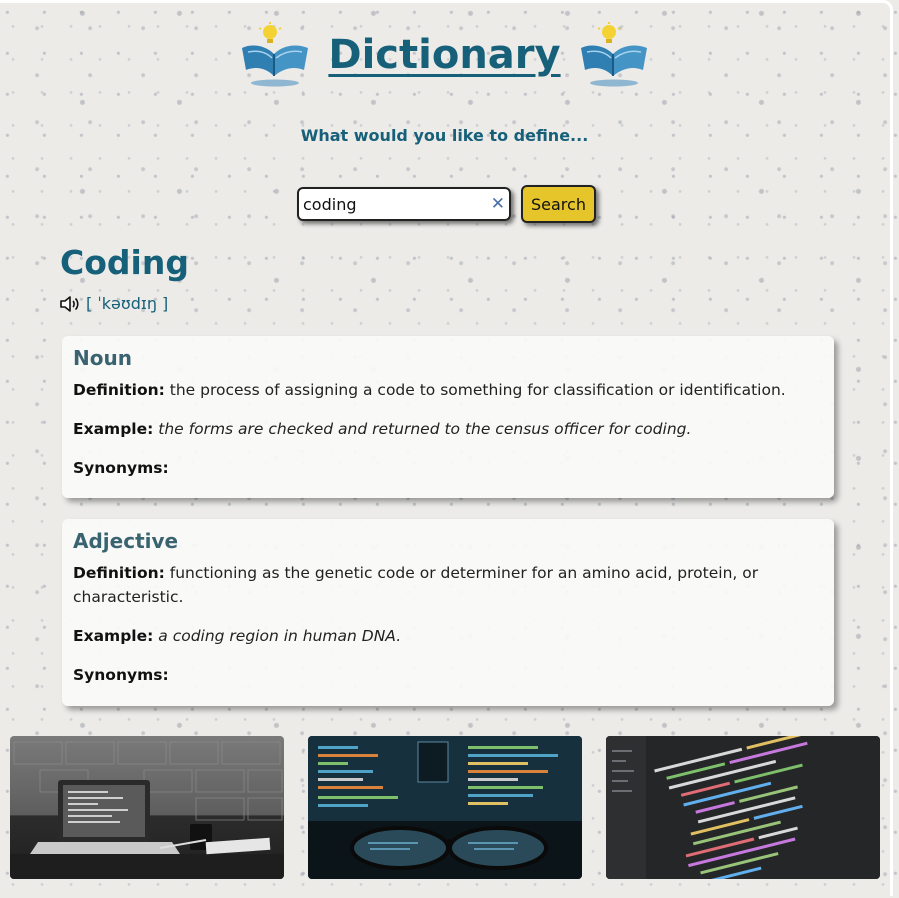 This screenshot has width=899, height=898. Describe the element at coordinates (280, 636) in the screenshot. I see `example-text: a coding region in human DNA.` at that location.